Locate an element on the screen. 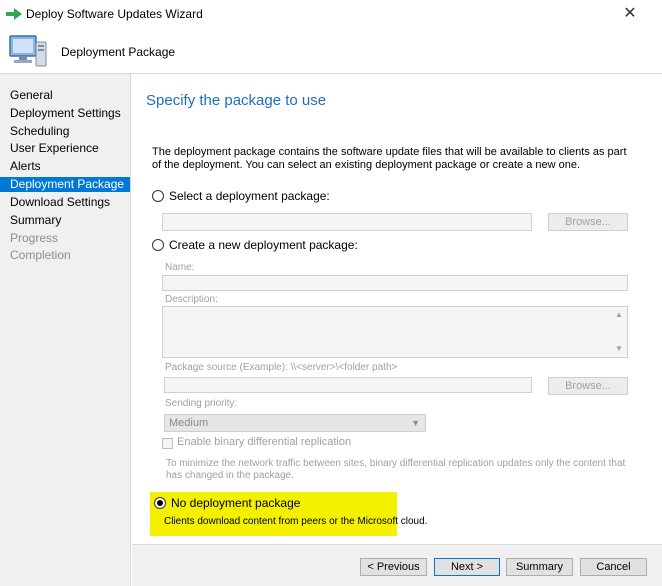  name-label: Name: is located at coordinates (180, 267).